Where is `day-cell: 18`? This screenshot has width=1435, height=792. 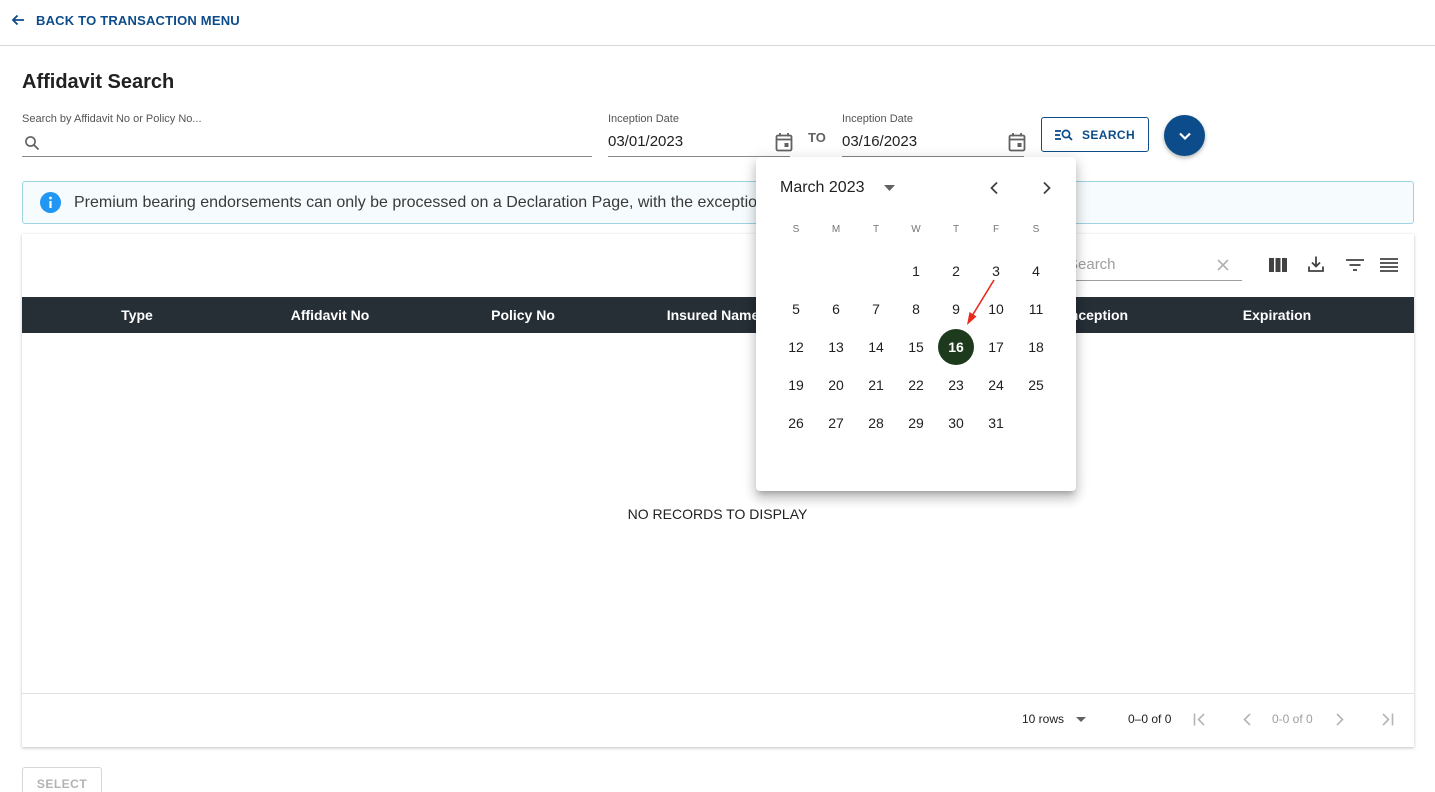 day-cell: 18 is located at coordinates (1036, 347).